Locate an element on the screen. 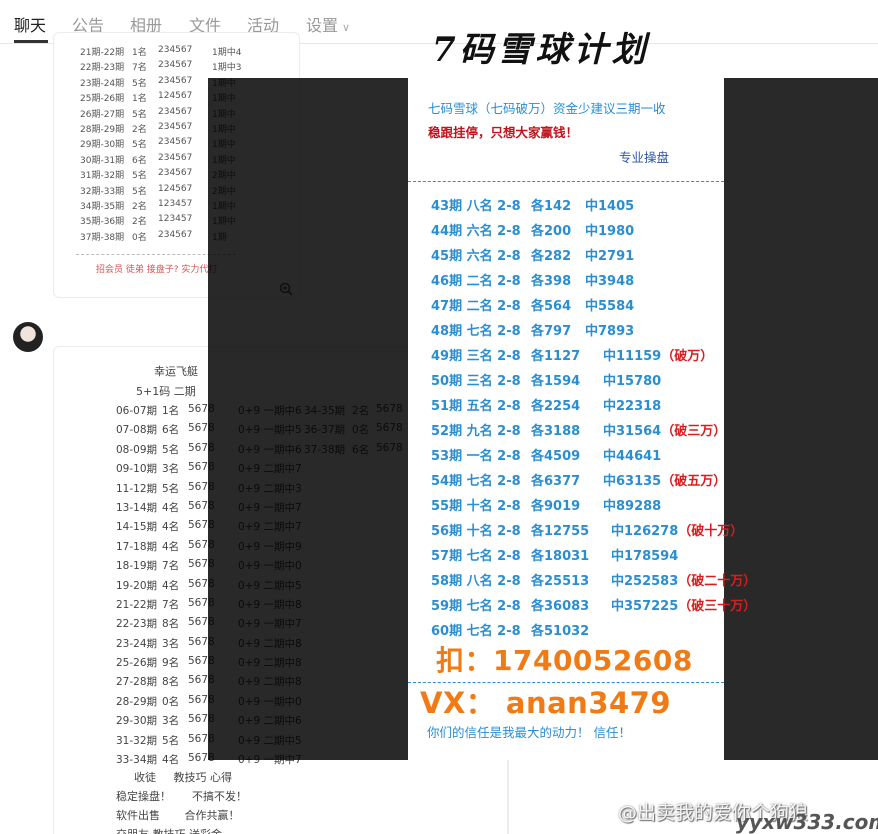 The width and height of the screenshot is (878, 834). plan-period-name: 47期 二名 2-8 is located at coordinates (476, 304).